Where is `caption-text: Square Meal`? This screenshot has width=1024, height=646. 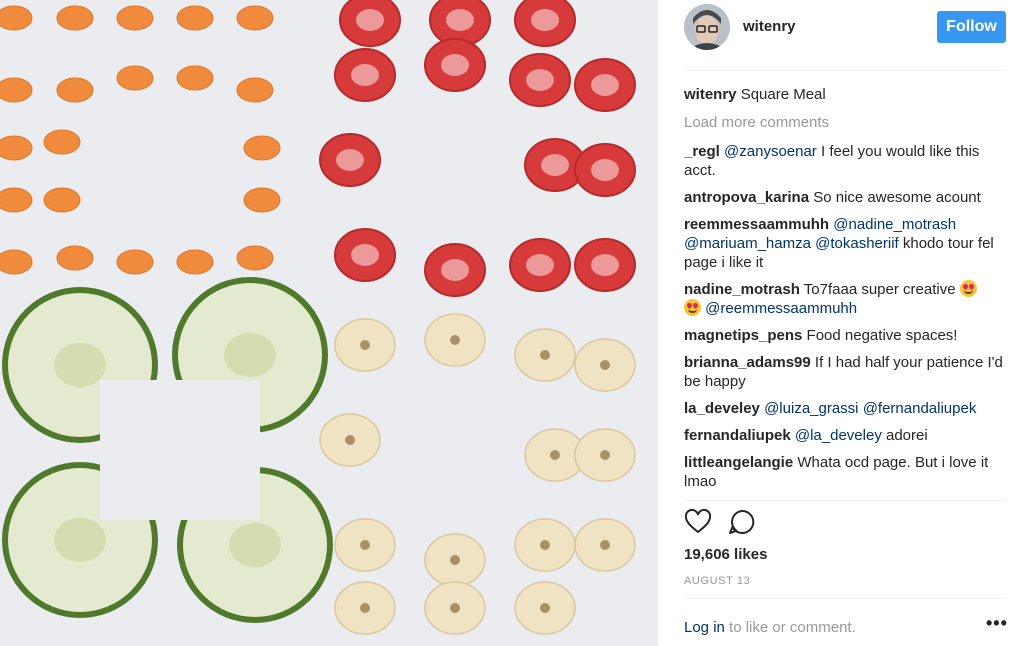
caption-text: Square Meal is located at coordinates (783, 94).